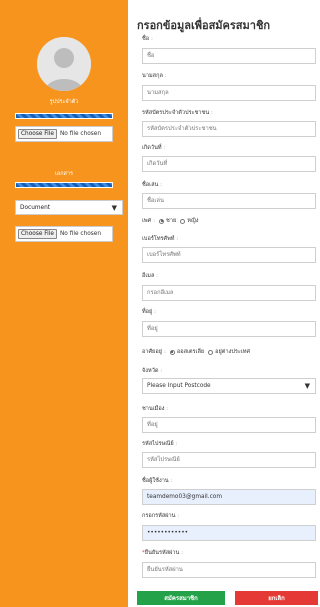 This screenshot has width=320, height=607. What do you see at coordinates (229, 329) in the screenshot?
I see `address-input` at bounding box center [229, 329].